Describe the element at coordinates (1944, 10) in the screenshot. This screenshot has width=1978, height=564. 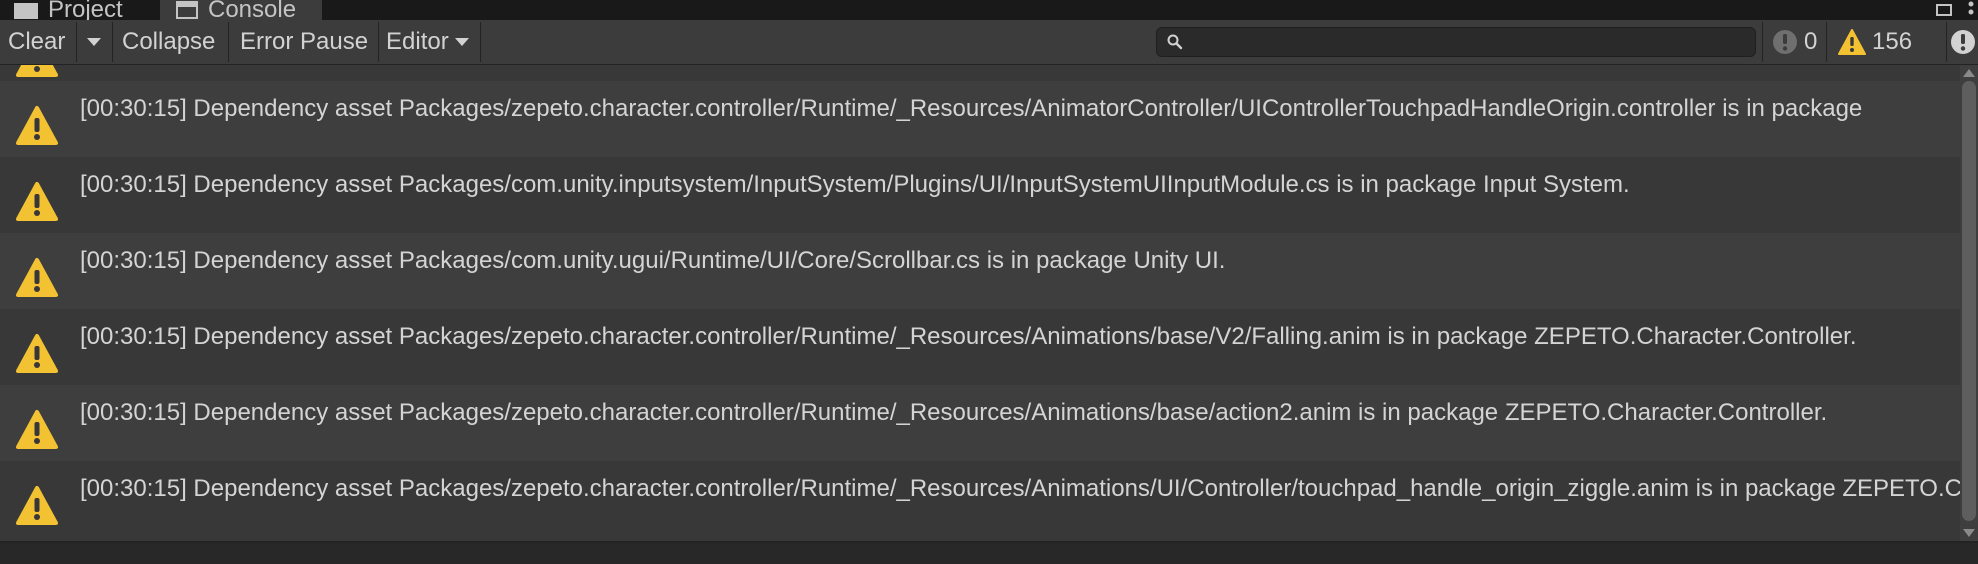
I see `maximize-icon` at that location.